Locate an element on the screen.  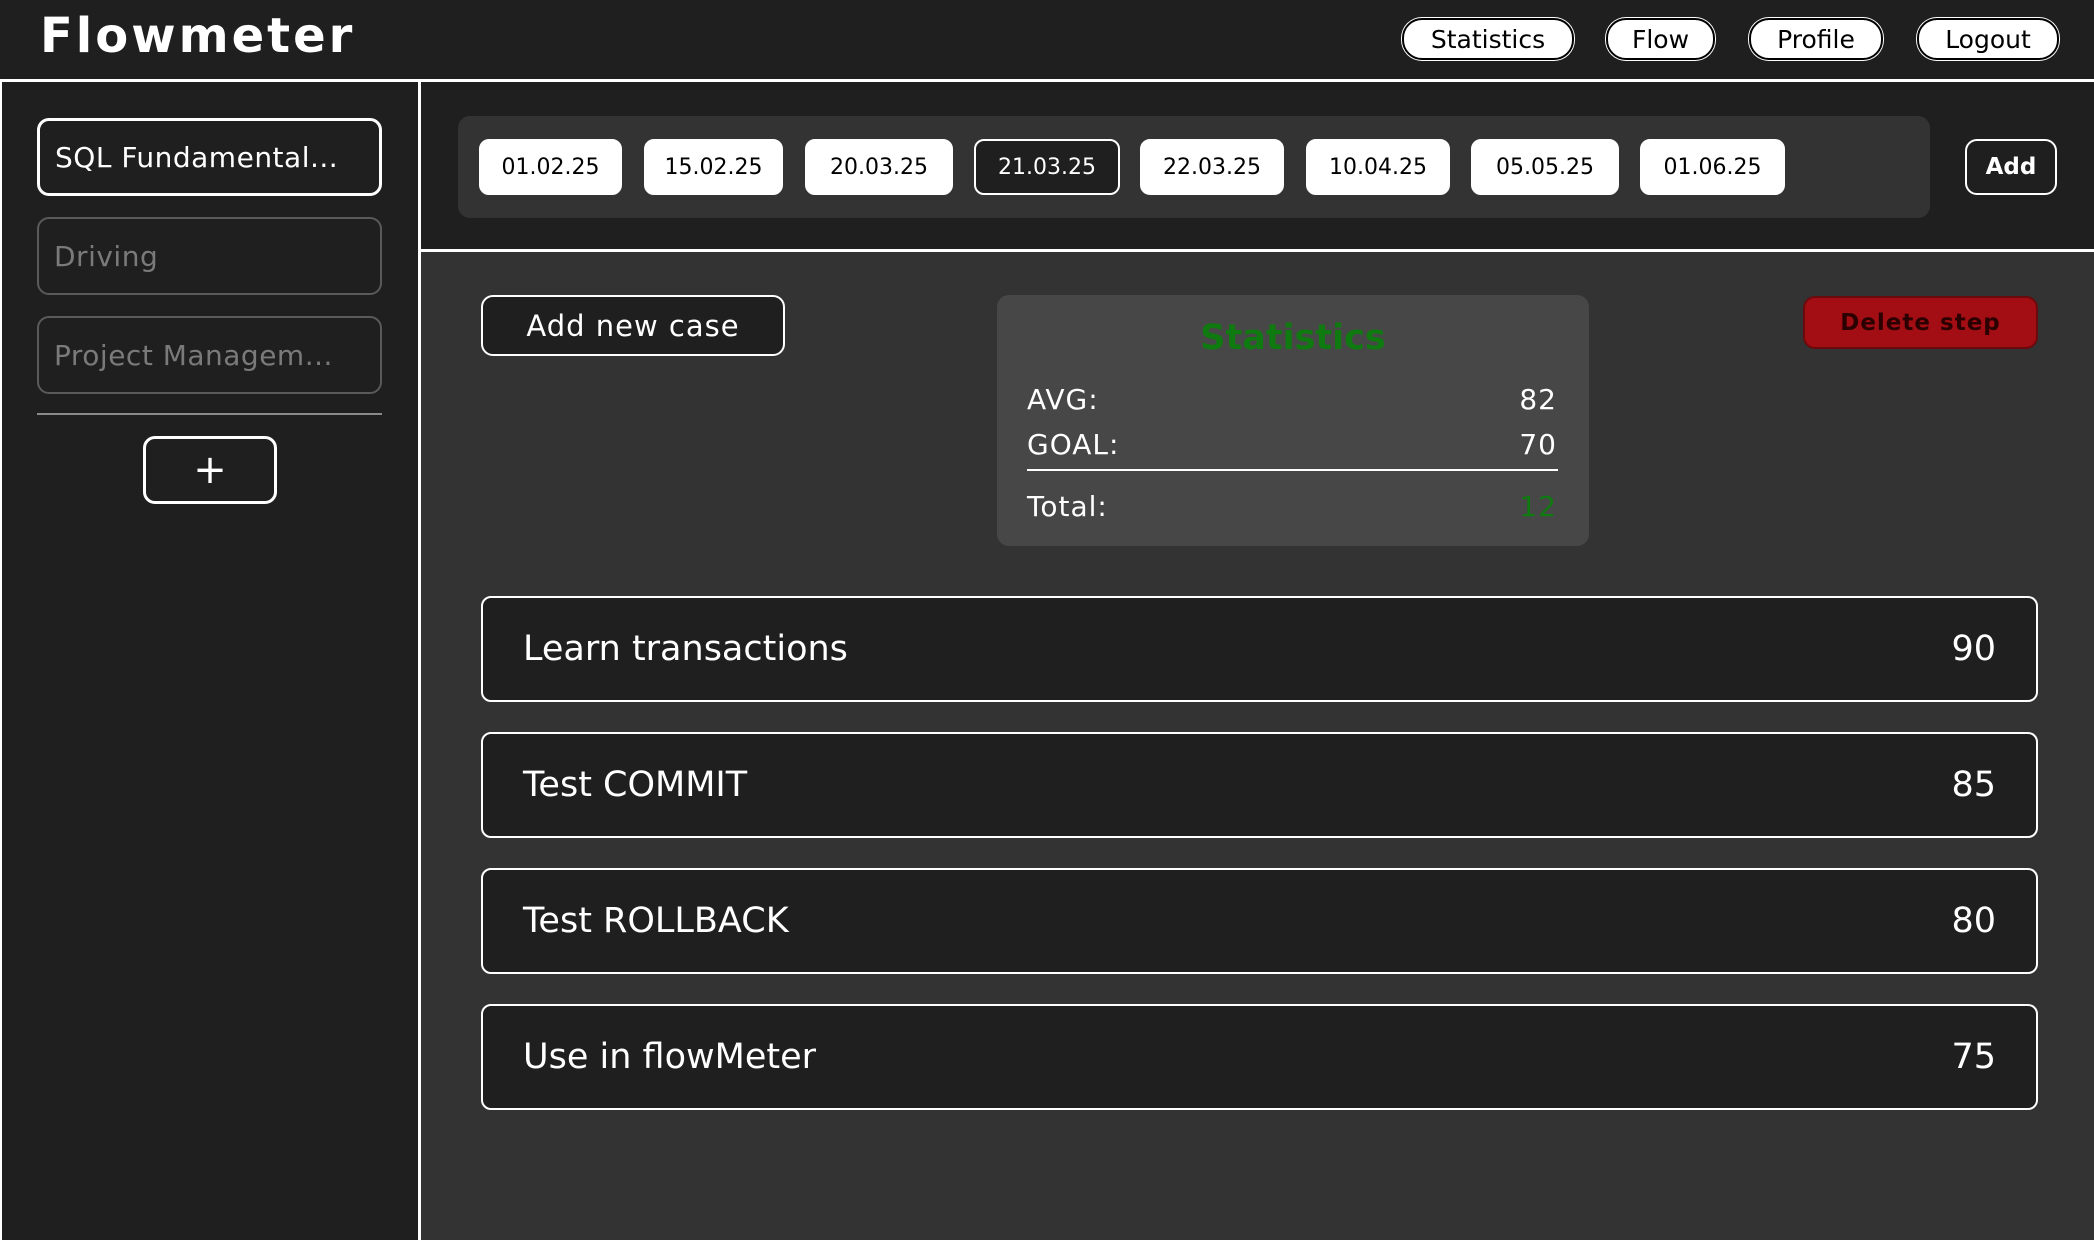
date-tab: 05.05.25 is located at coordinates (1545, 167).